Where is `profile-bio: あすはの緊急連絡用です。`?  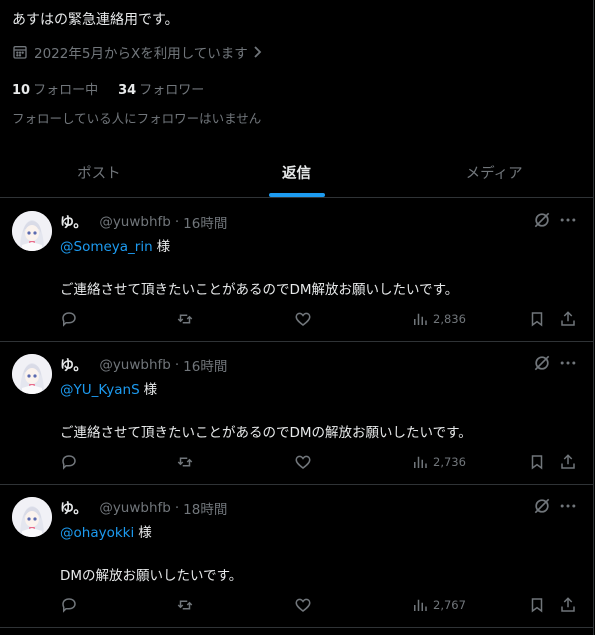
profile-bio: あすはの緊急連絡用です。 is located at coordinates (95, 20).